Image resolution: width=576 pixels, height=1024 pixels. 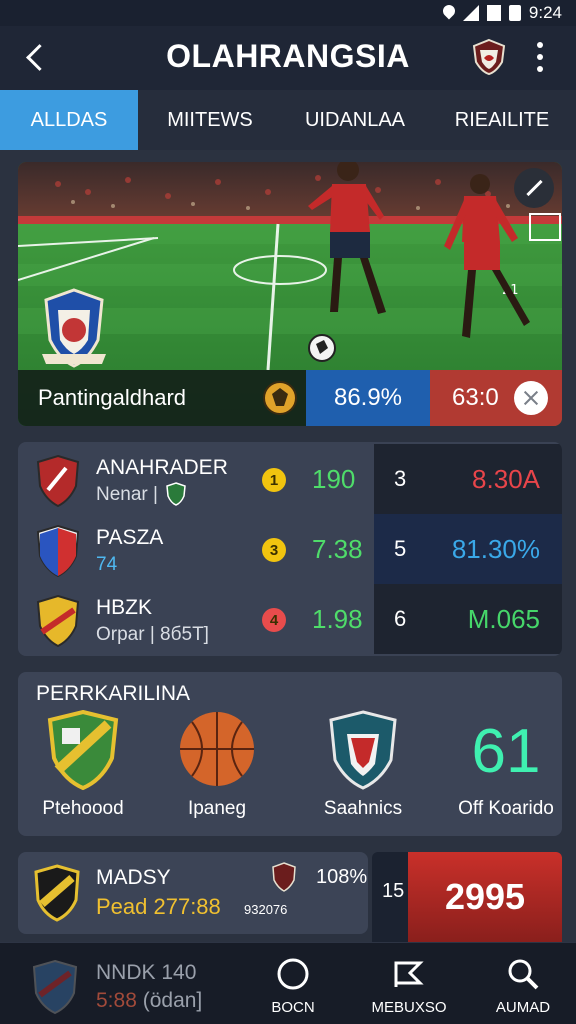 I want to click on hero-percentage: 86.9%, so click(x=368, y=398).